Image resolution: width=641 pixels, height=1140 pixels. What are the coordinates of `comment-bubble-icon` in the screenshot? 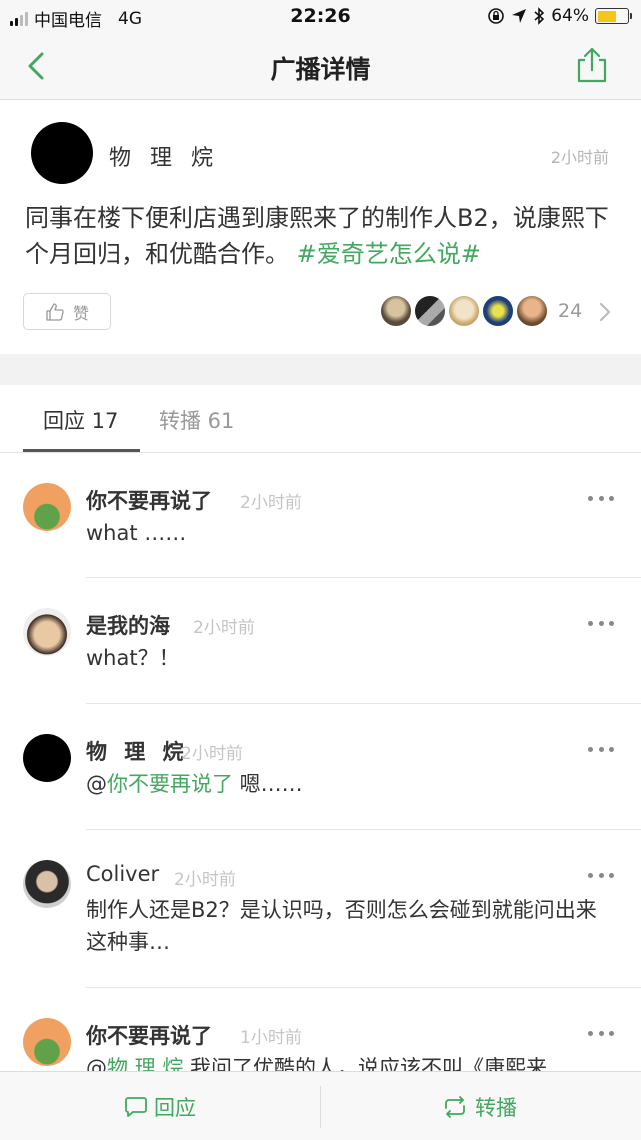 It's located at (136, 1106).